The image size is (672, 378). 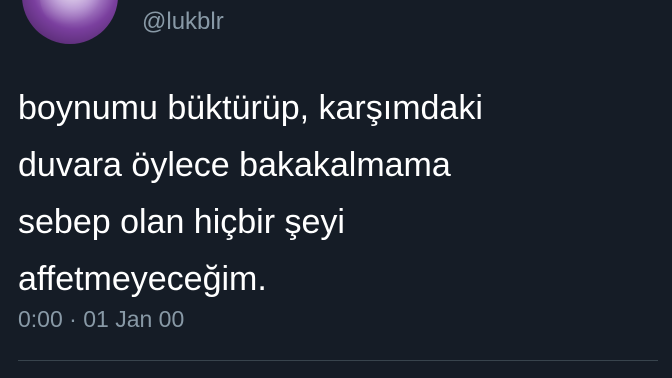 I want to click on tweet-date: 01 Jan 00, so click(x=134, y=319).